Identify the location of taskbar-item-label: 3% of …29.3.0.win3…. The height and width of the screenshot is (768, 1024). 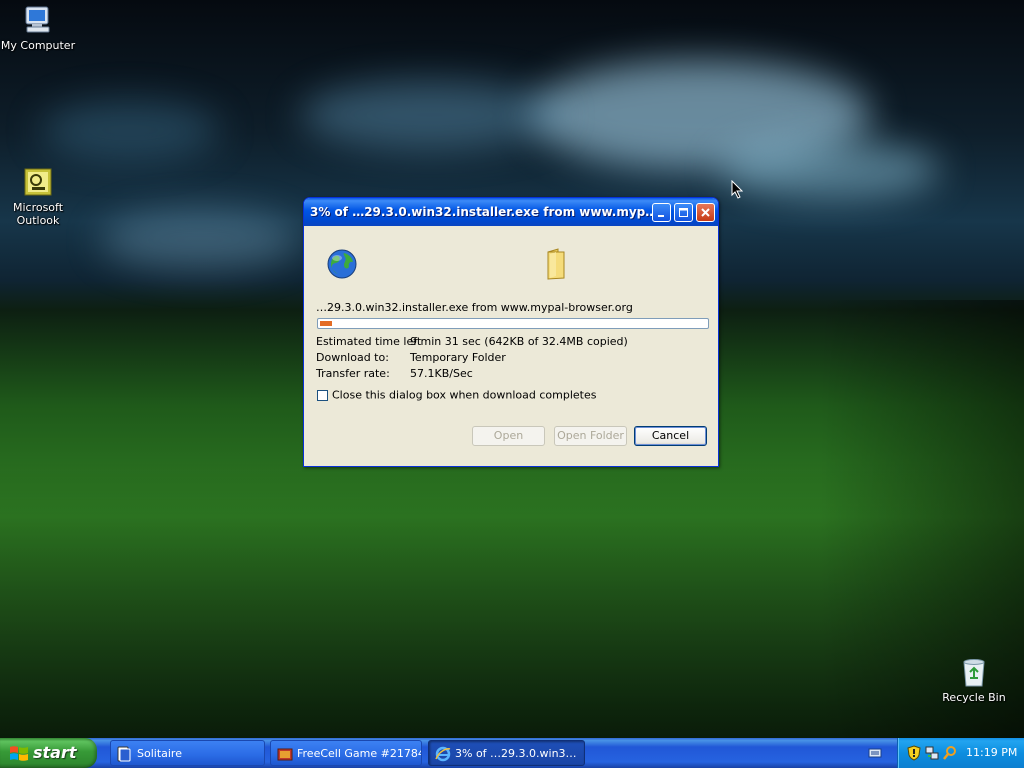
(516, 753).